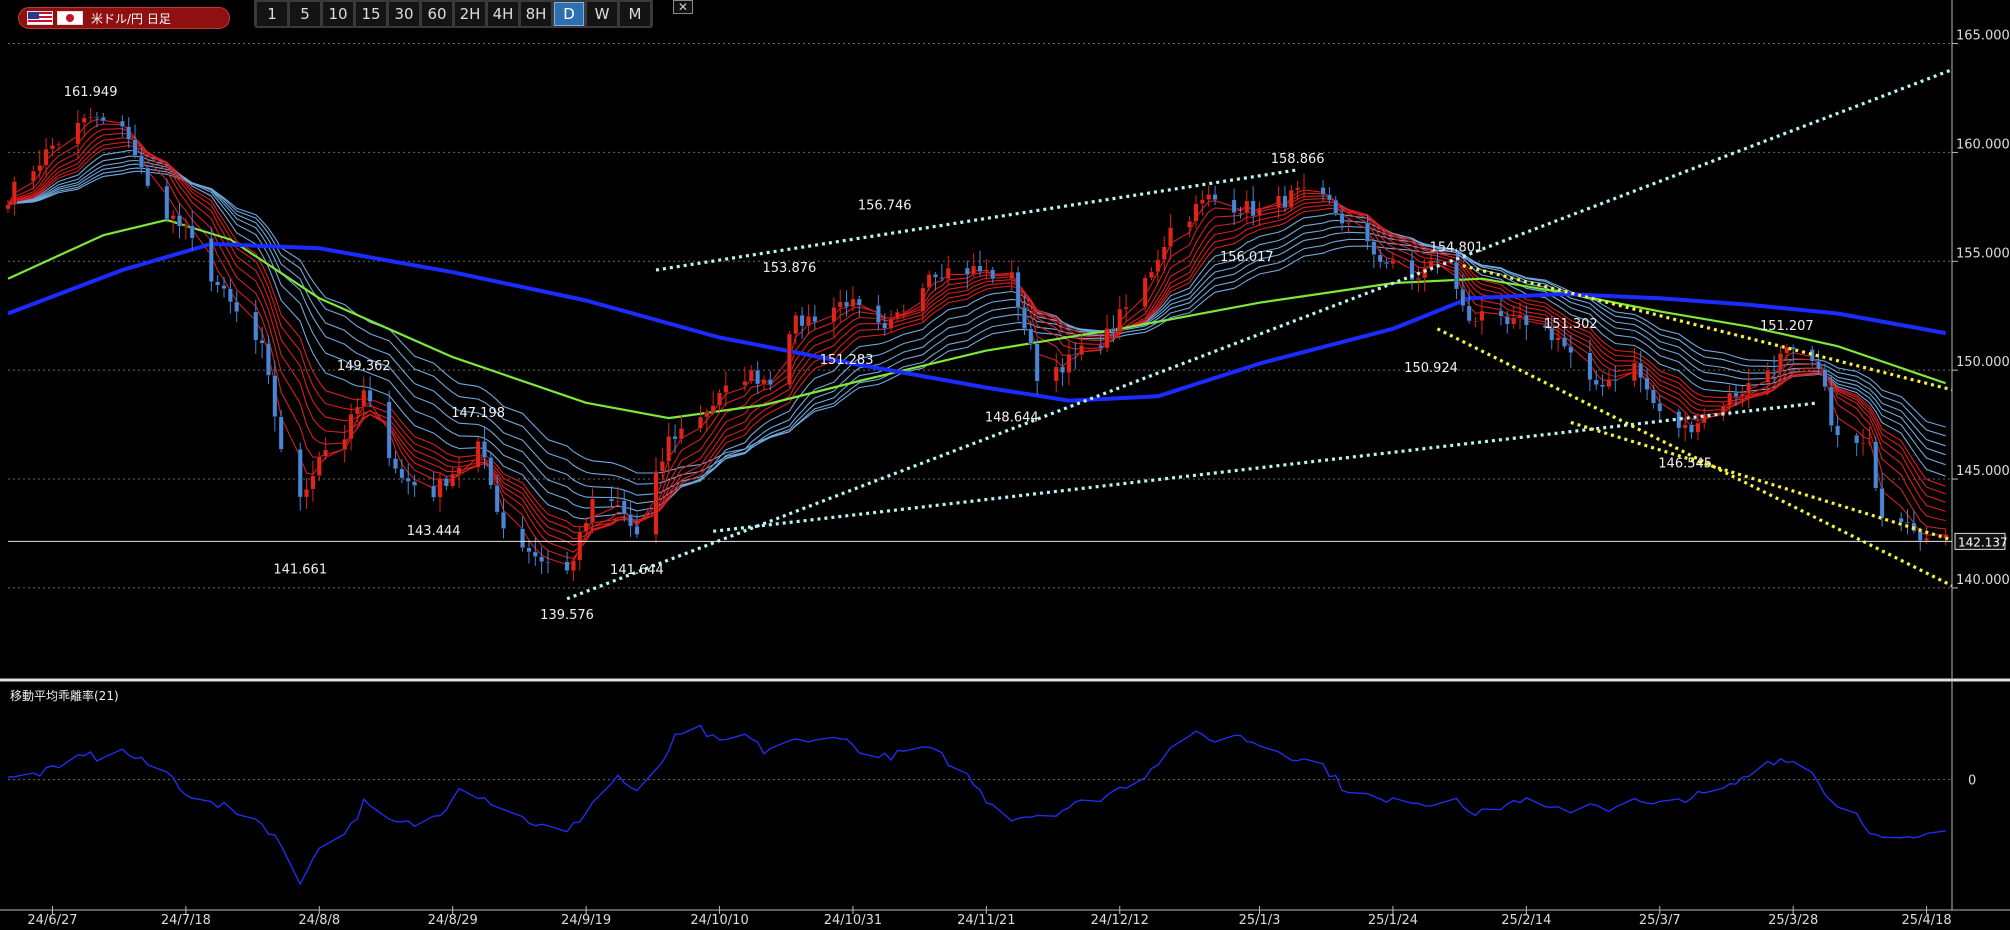 The width and height of the screenshot is (2010, 930). What do you see at coordinates (569, 14) in the screenshot?
I see `timeframe-button-daily: D` at bounding box center [569, 14].